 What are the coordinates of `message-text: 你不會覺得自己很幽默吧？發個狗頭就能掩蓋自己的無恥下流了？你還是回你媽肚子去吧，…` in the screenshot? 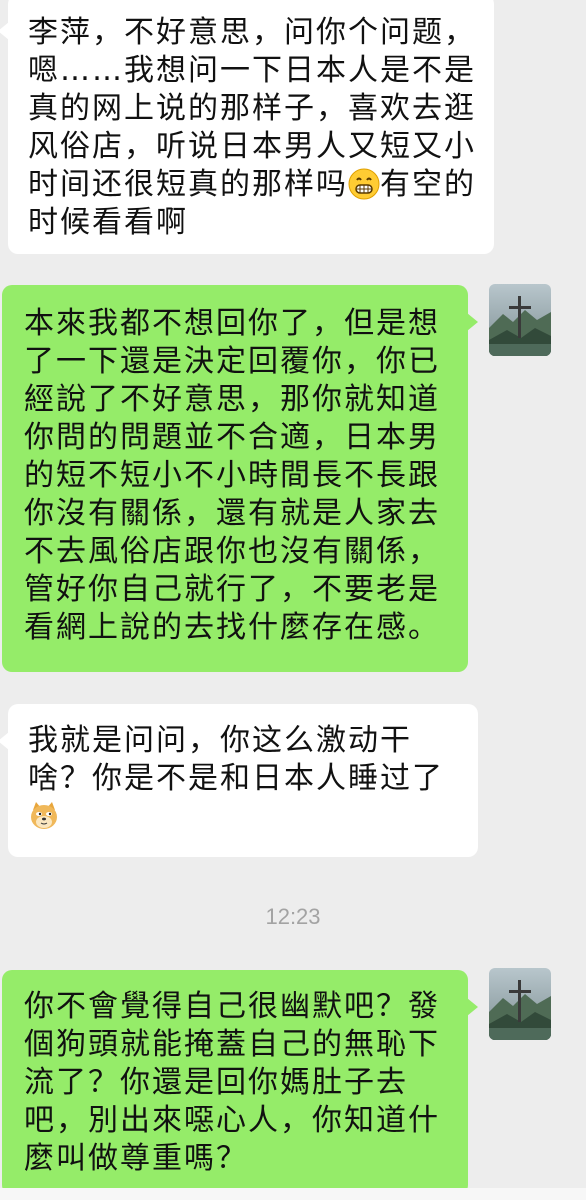 It's located at (232, 1082).